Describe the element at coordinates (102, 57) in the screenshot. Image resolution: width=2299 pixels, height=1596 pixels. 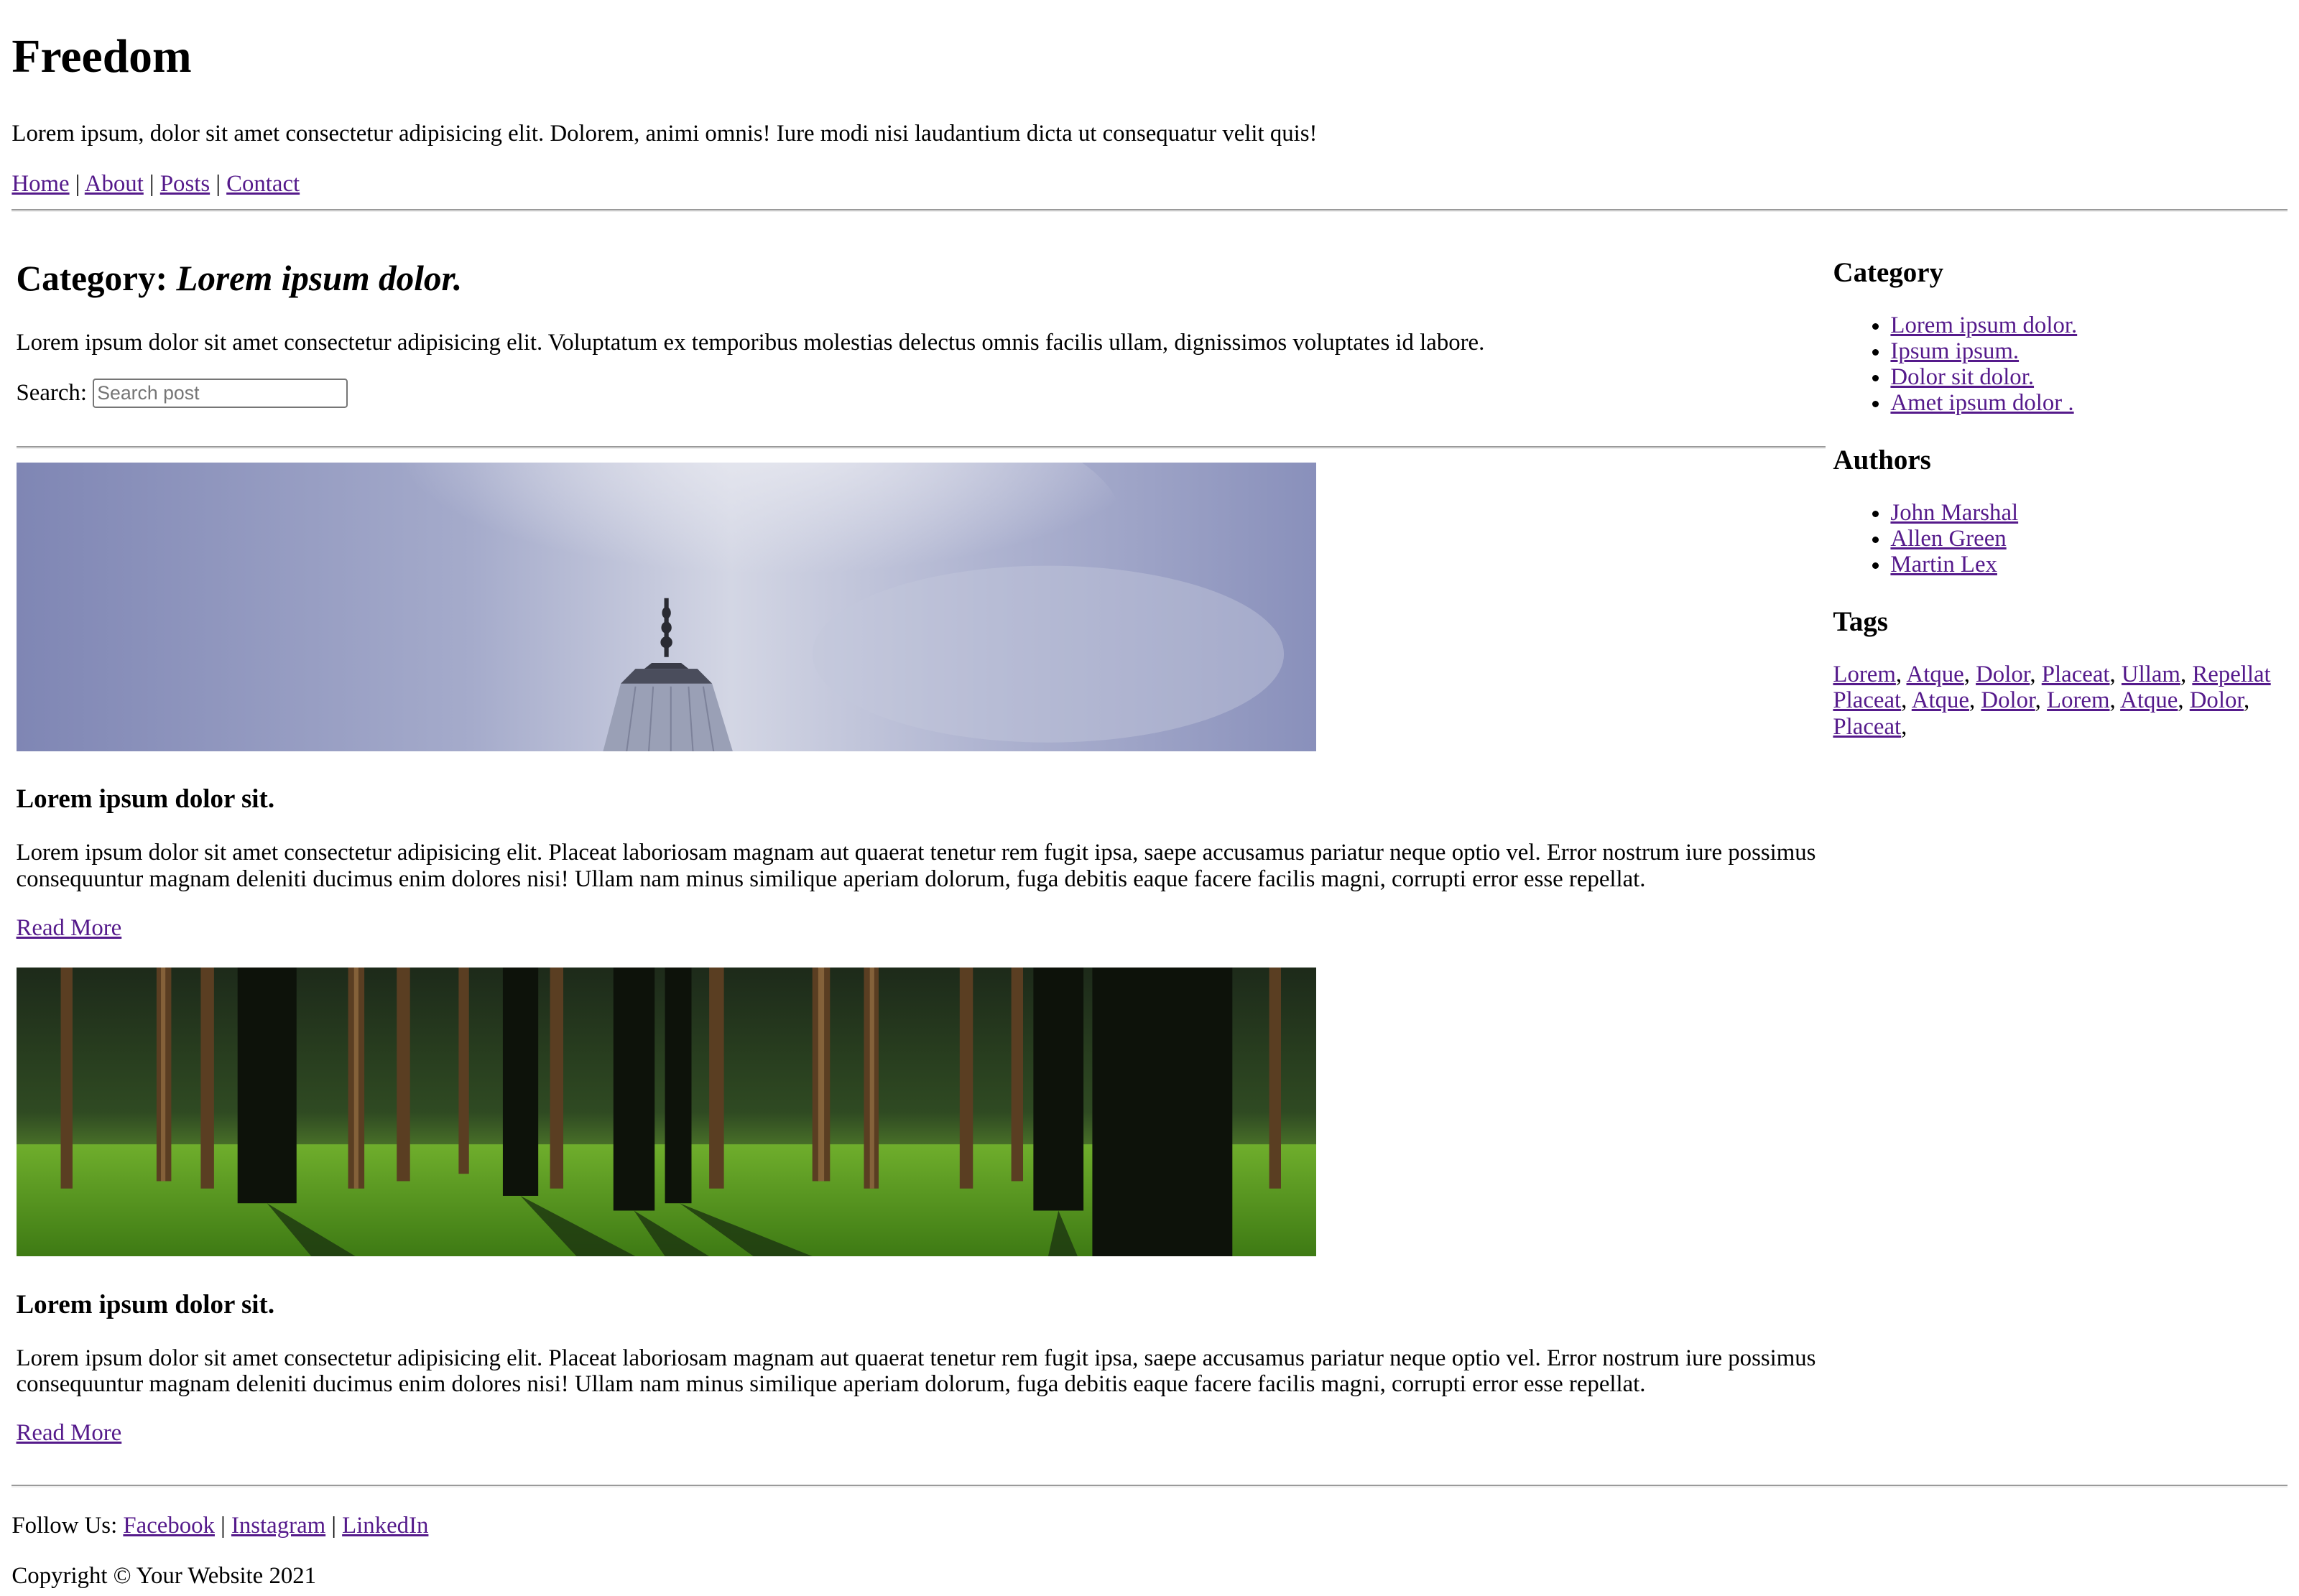
I see `site-title: Freedom` at that location.